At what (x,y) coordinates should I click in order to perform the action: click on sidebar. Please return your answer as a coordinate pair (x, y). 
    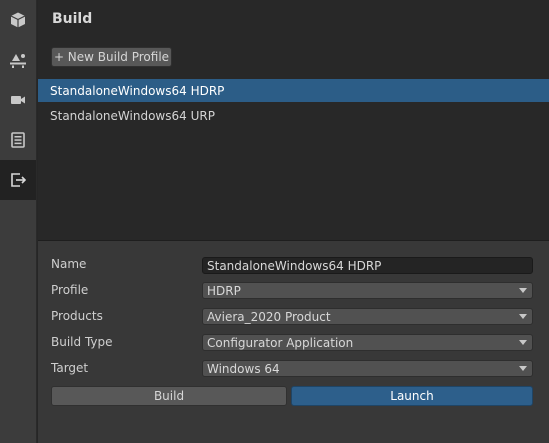
    Looking at the image, I should click on (18, 221).